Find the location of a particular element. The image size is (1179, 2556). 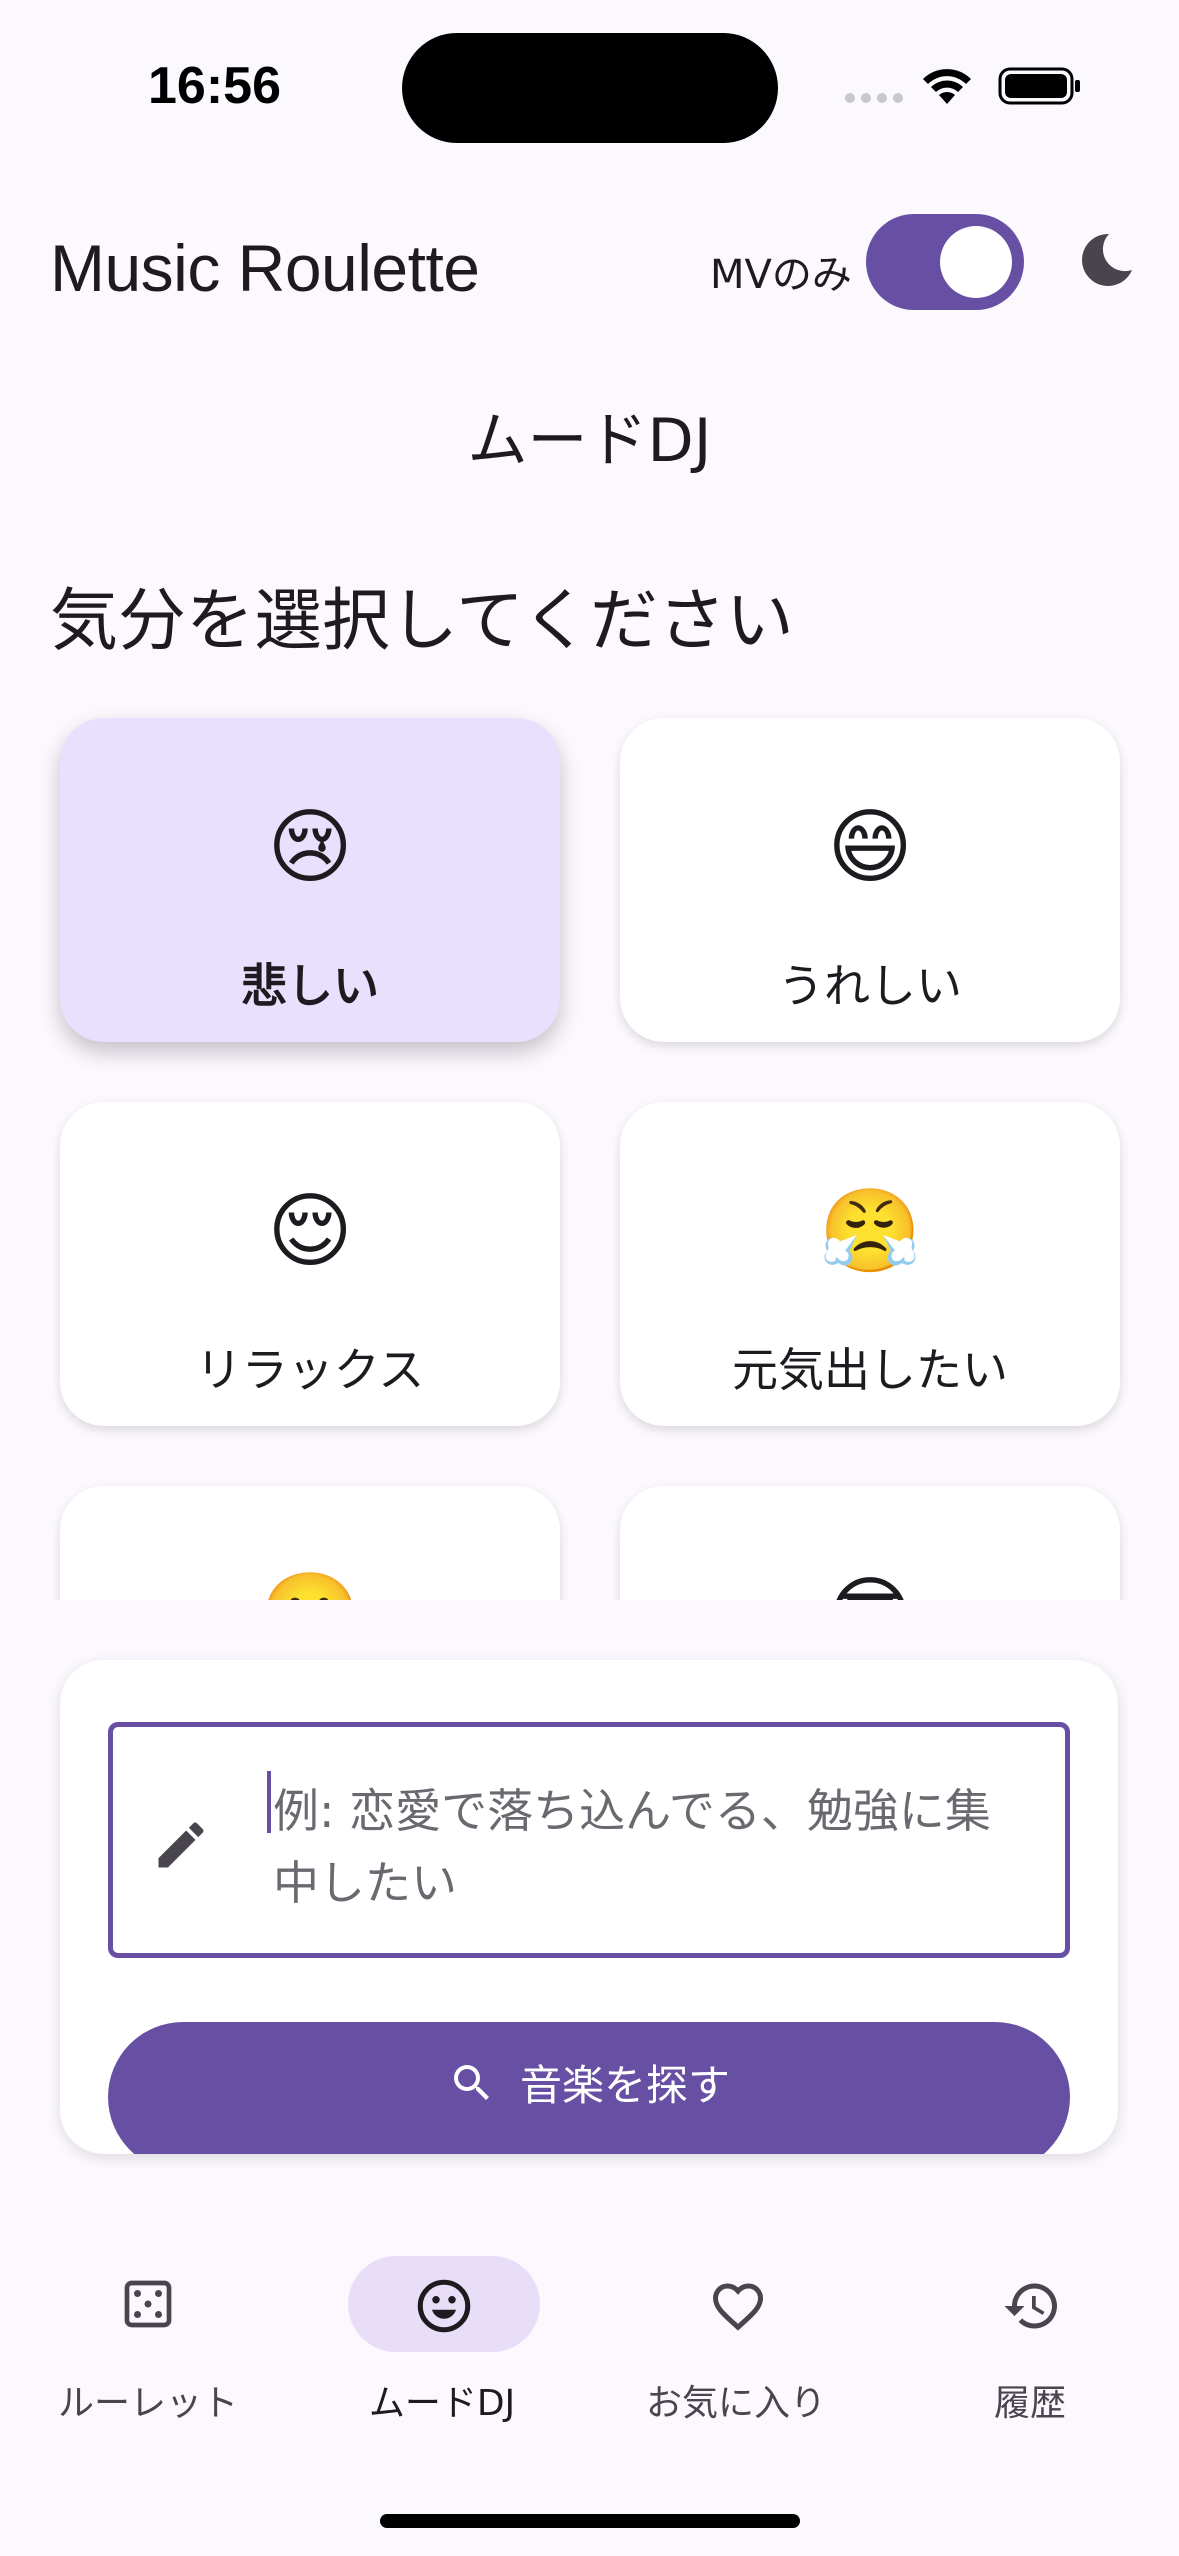

nav-label: お気に入り is located at coordinates (735, 2403).